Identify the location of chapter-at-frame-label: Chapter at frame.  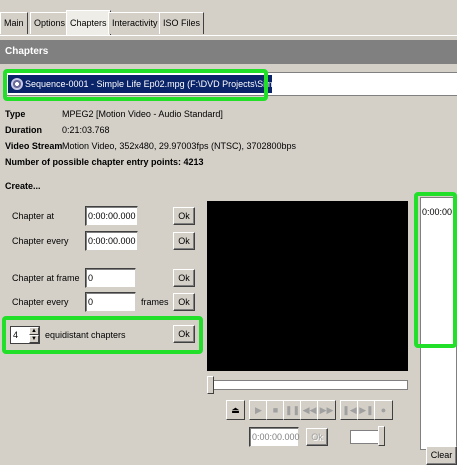
(46, 278).